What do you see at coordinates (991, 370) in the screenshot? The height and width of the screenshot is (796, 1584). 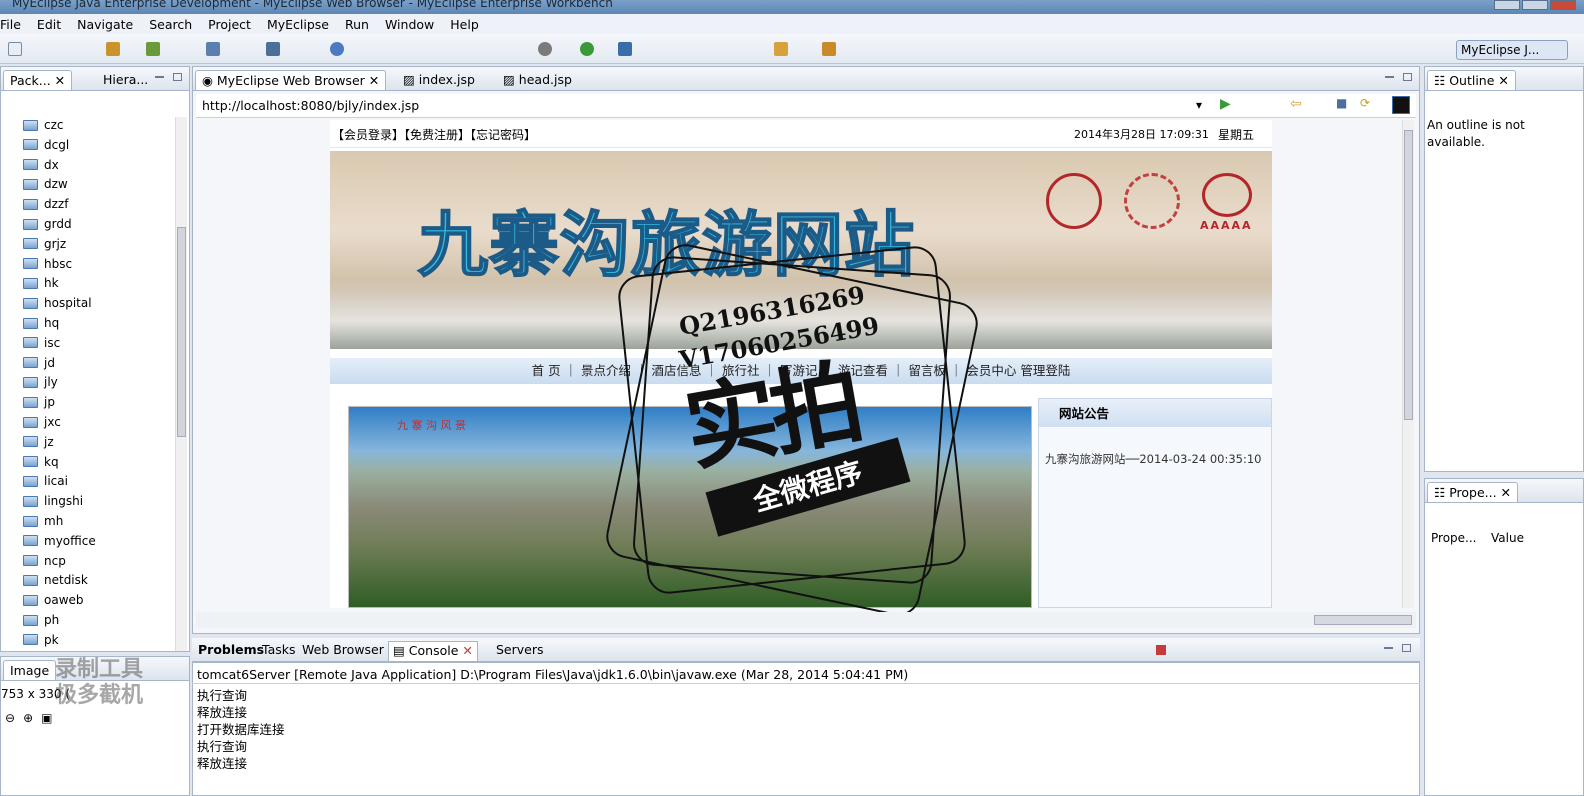 I see `nav-member-center: 会员中心` at bounding box center [991, 370].